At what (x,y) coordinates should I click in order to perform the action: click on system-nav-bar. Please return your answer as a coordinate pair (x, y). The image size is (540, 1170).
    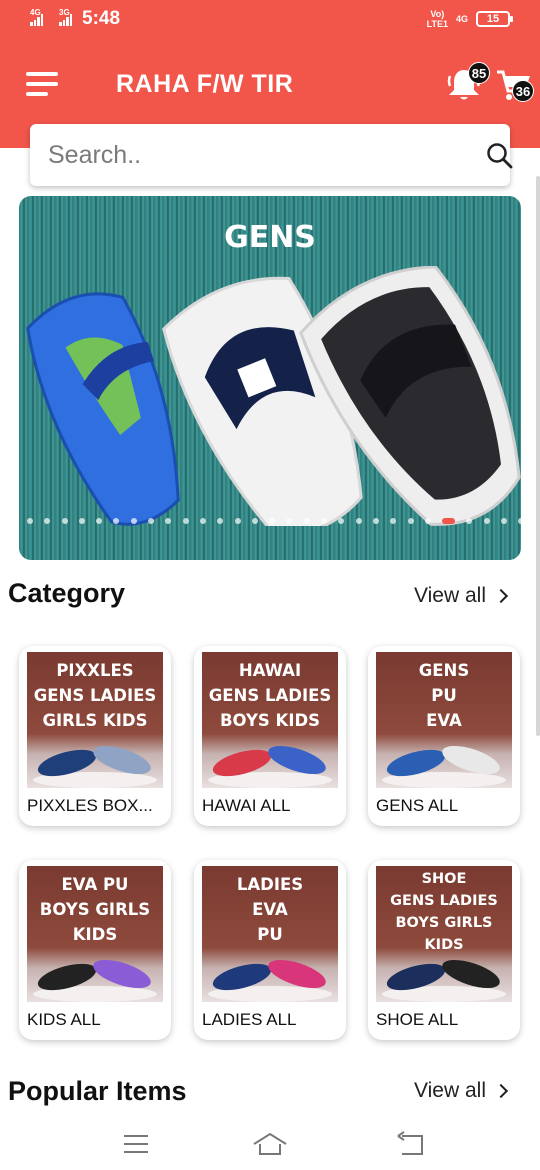
    Looking at the image, I should click on (270, 1144).